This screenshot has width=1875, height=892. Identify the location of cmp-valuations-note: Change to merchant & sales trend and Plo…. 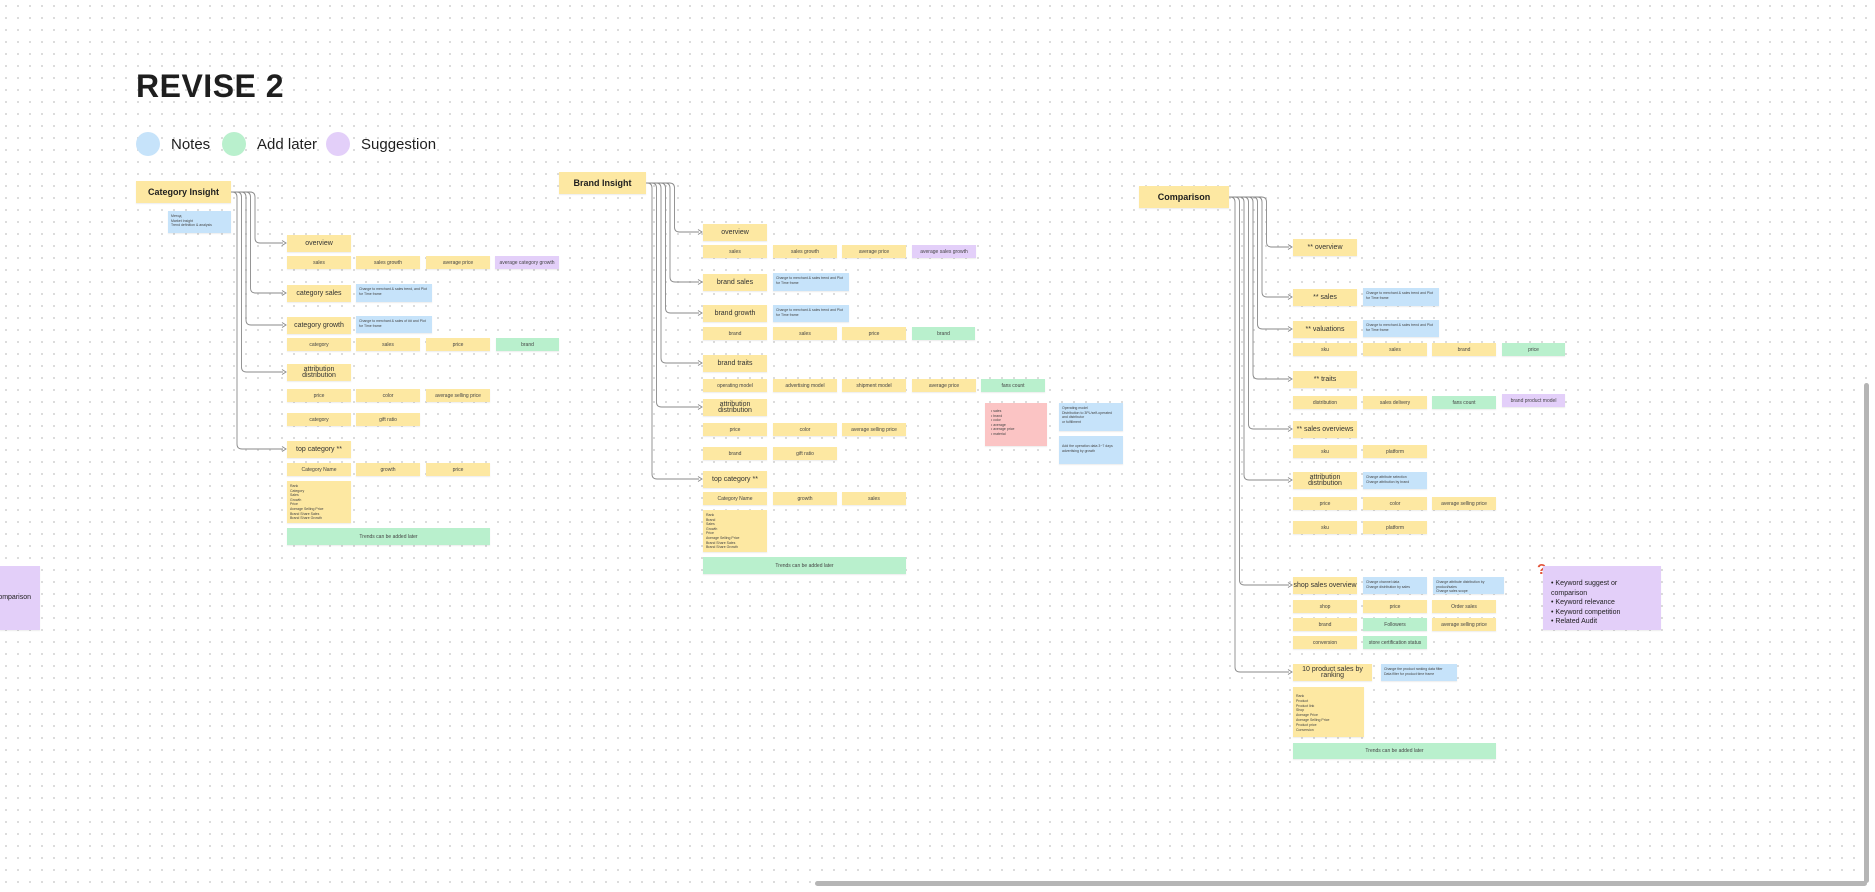
(1401, 328).